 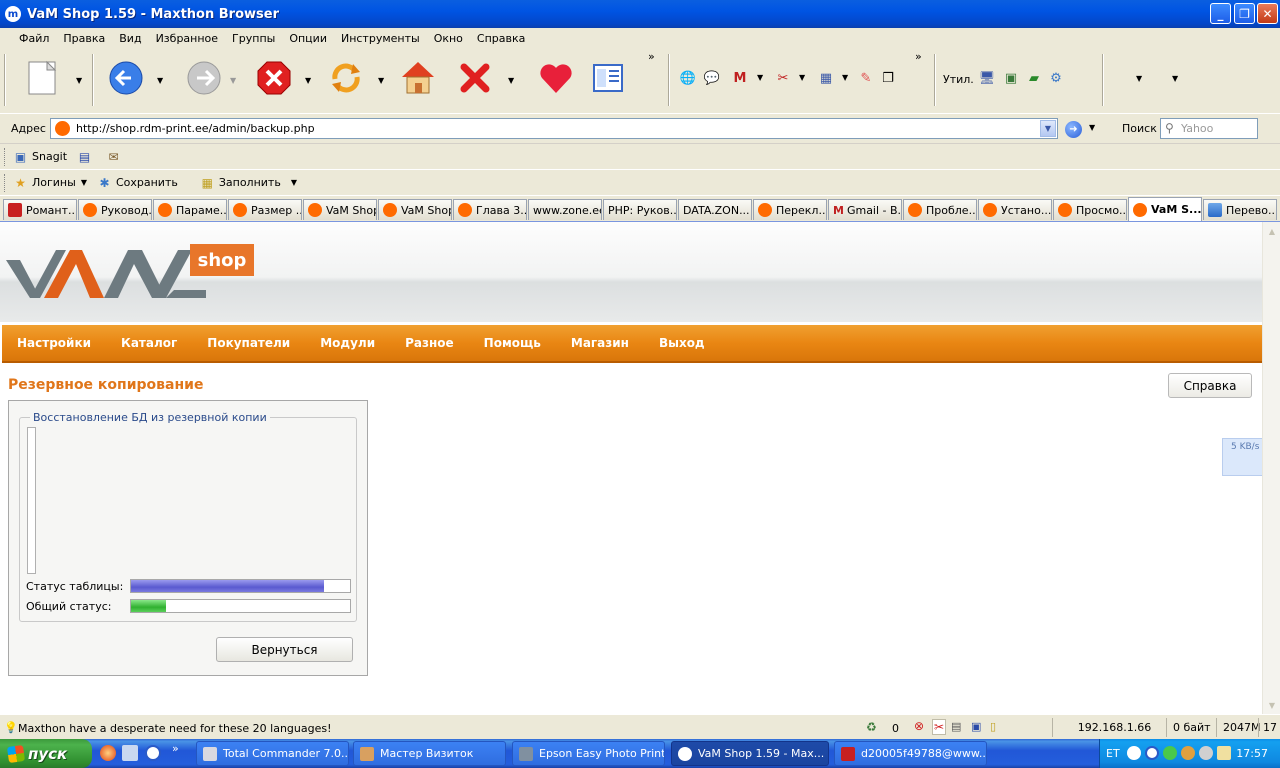 What do you see at coordinates (740, 78) in the screenshot?
I see `plugin-gmail-icon: M` at bounding box center [740, 78].